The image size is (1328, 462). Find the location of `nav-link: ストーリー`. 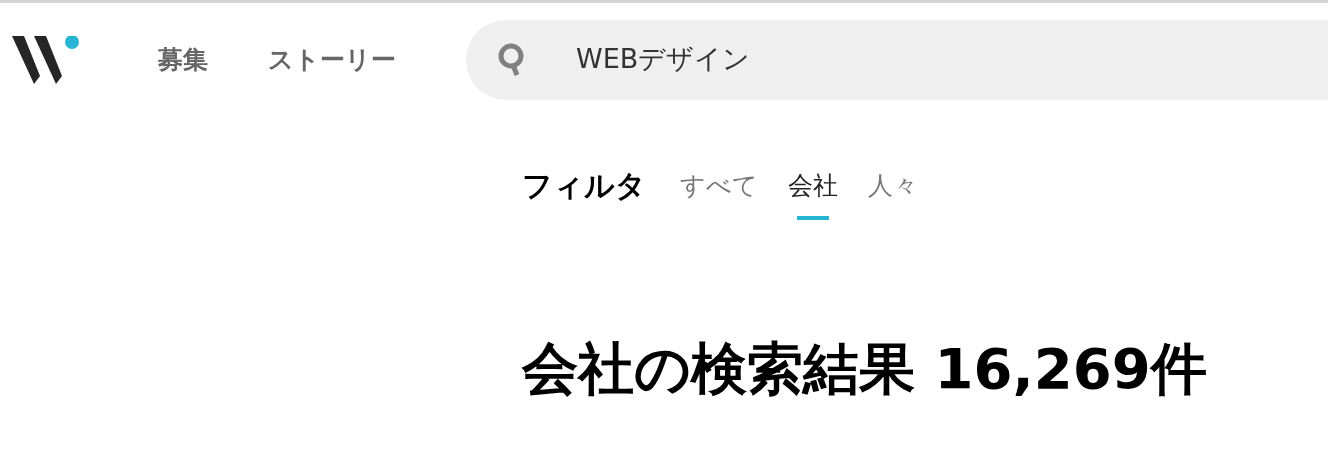

nav-link: ストーリー is located at coordinates (332, 59).